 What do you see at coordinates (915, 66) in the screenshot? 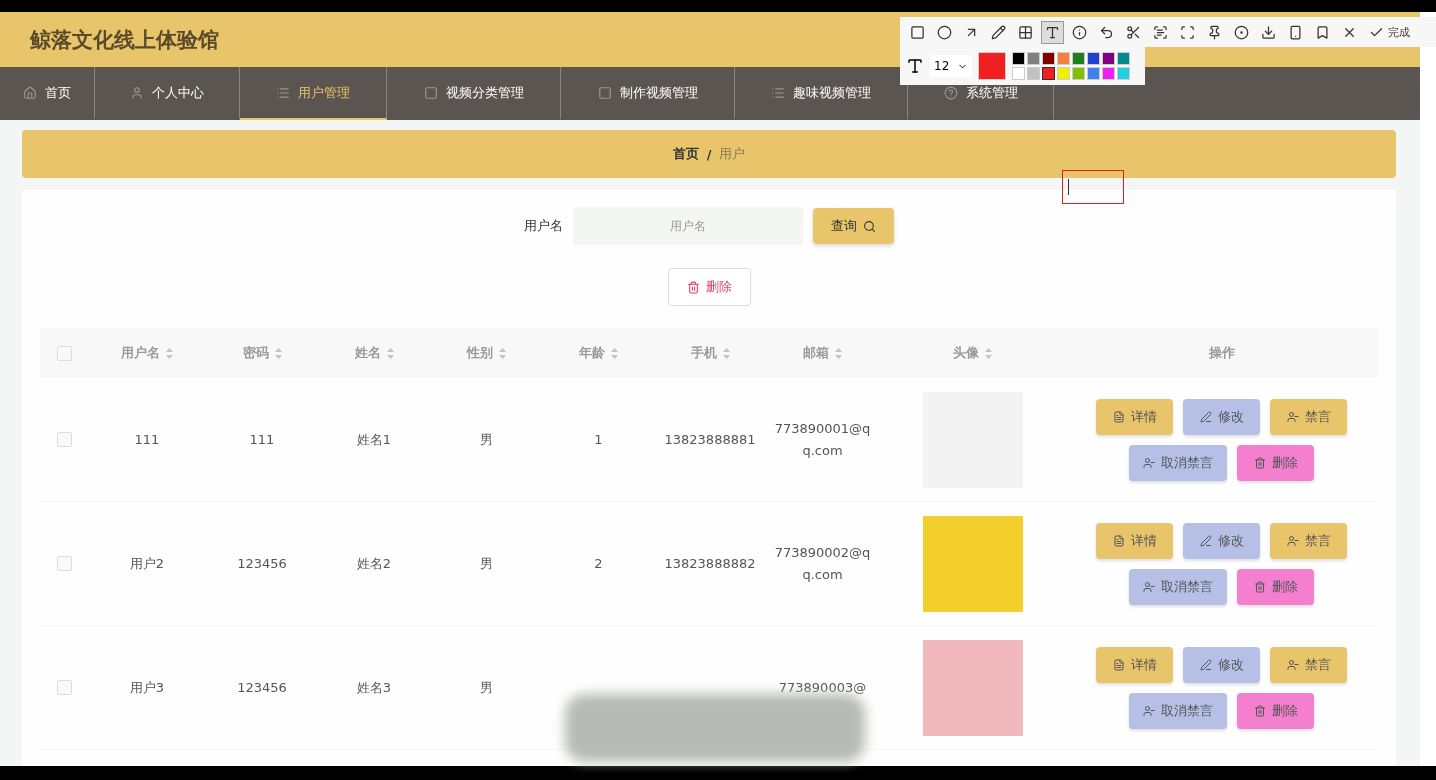
I see `font-icon` at bounding box center [915, 66].